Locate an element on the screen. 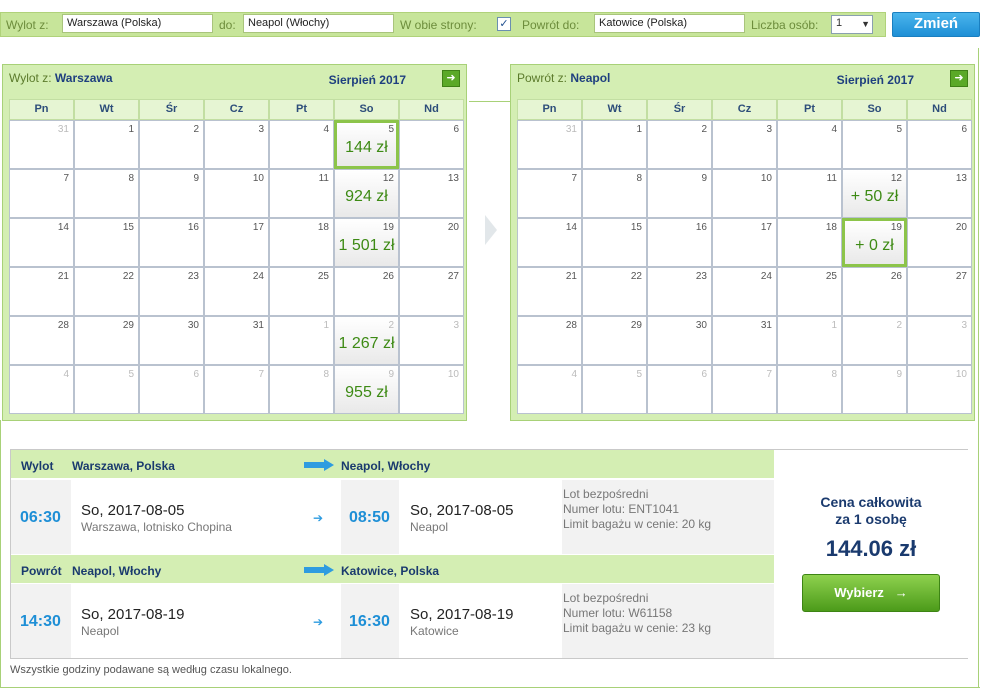  calendar-day: 15 is located at coordinates (106, 242).